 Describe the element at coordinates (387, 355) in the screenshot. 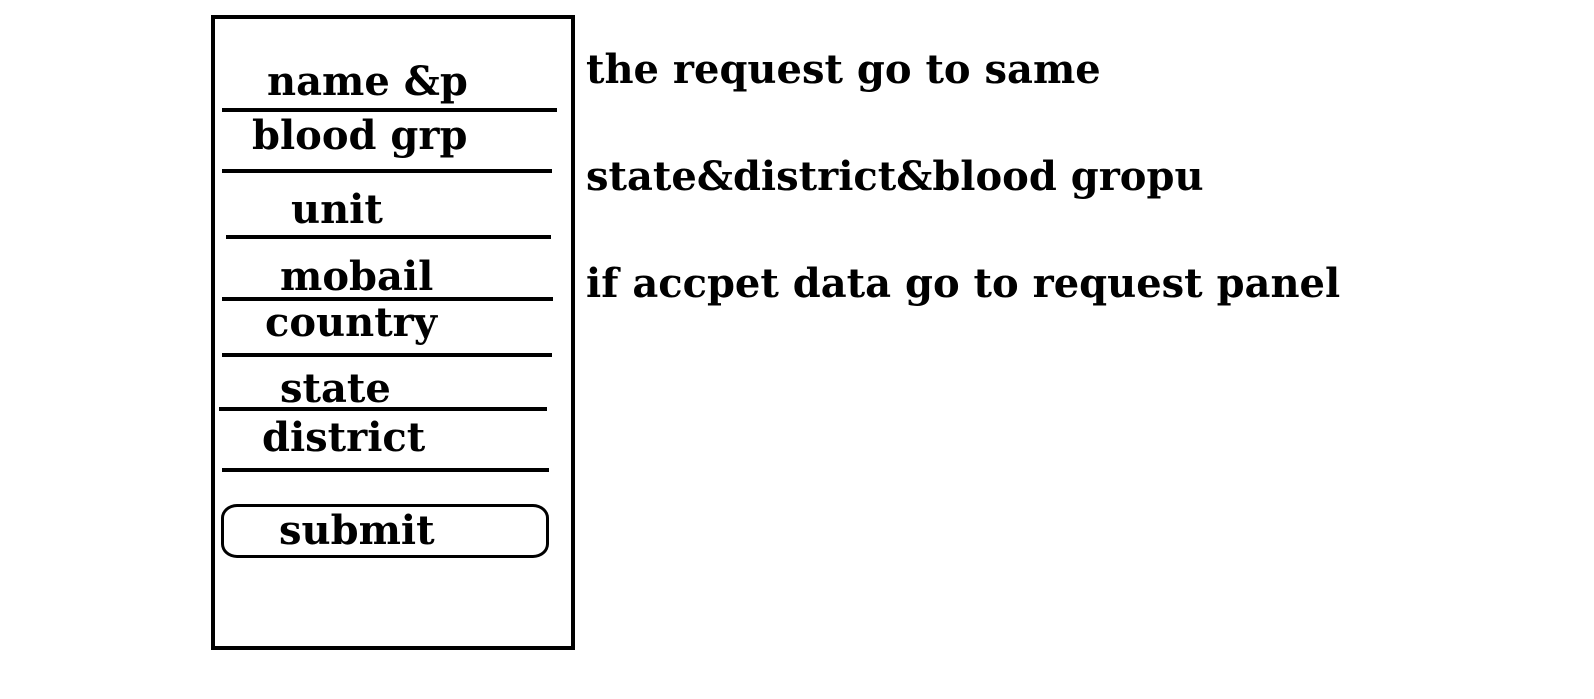

I see `field-line-country` at that location.